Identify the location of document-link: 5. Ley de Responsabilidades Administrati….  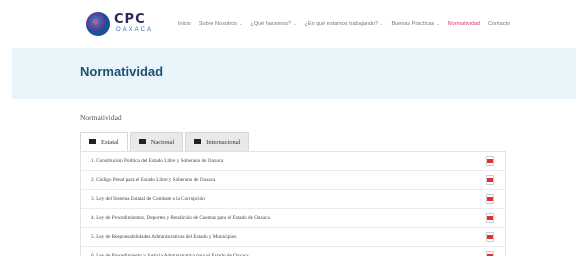
(163, 237).